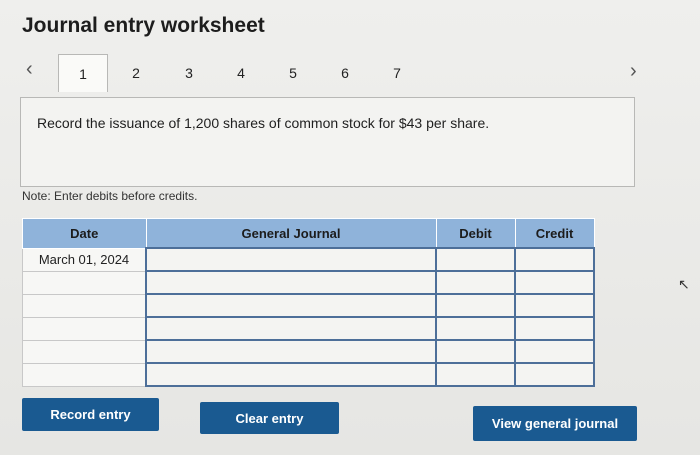 The image size is (700, 455). I want to click on view-general-journal-button: View general journal, so click(555, 423).